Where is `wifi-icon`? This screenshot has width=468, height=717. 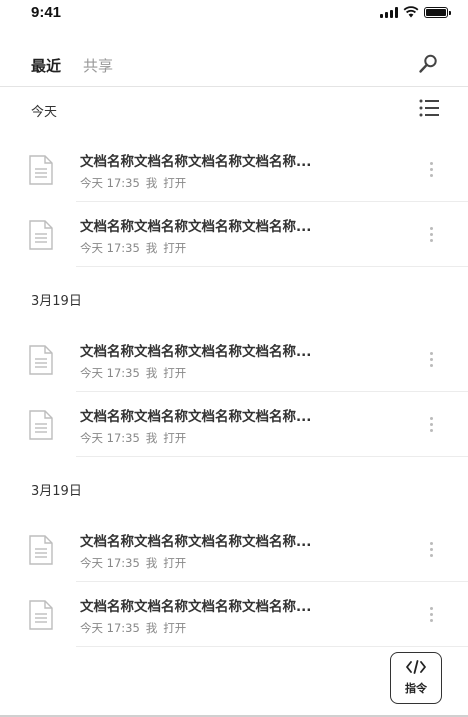 wifi-icon is located at coordinates (411, 12).